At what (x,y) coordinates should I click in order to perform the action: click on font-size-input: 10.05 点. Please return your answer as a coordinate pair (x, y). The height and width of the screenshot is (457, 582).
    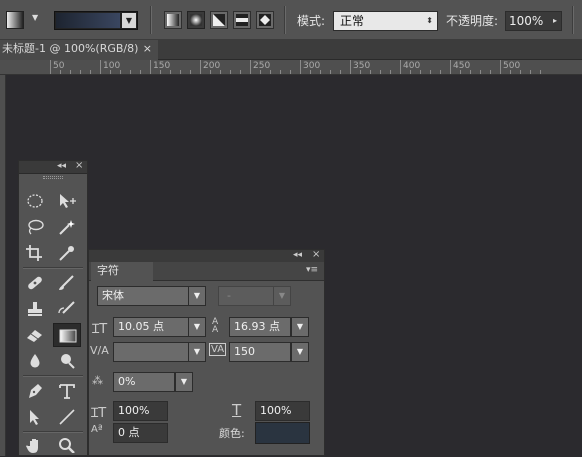
    Looking at the image, I should click on (151, 327).